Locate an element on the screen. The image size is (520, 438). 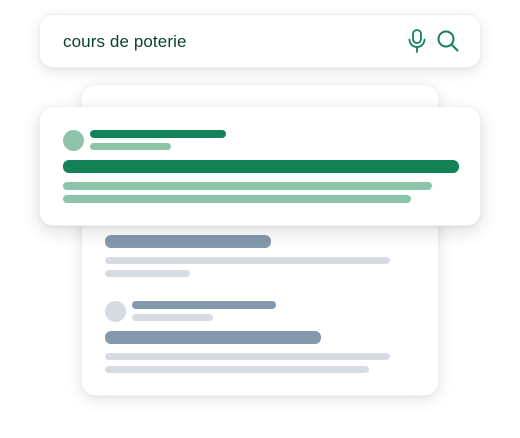
search-query-text: cours de poterie is located at coordinates (125, 42).